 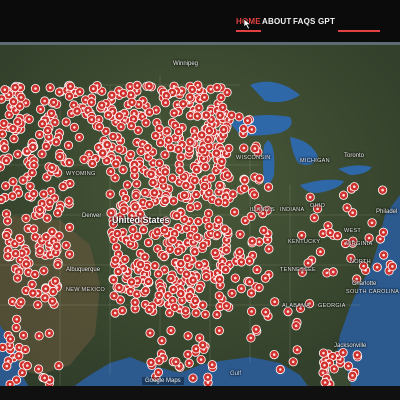 I want to click on label-gulf: Gulf, so click(x=236, y=374).